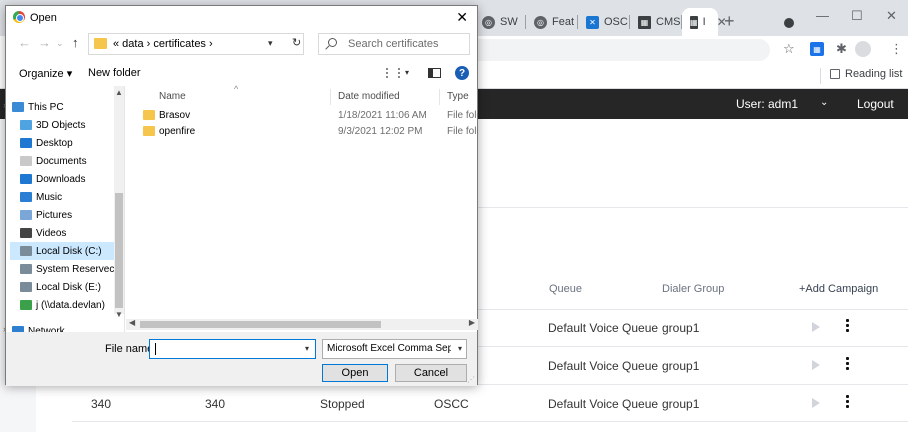 This screenshot has width=908, height=432. Describe the element at coordinates (332, 42) in the screenshot. I see `search-icon` at that location.